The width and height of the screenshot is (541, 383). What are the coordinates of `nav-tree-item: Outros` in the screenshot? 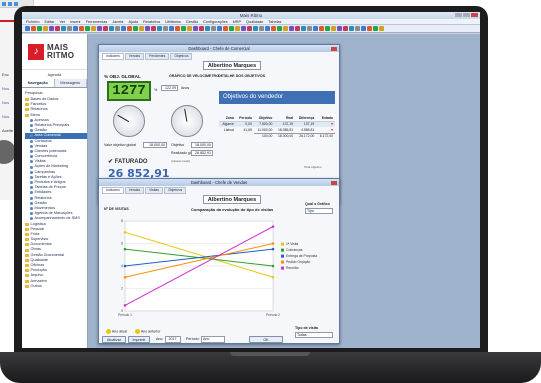 It's located at (56, 286).